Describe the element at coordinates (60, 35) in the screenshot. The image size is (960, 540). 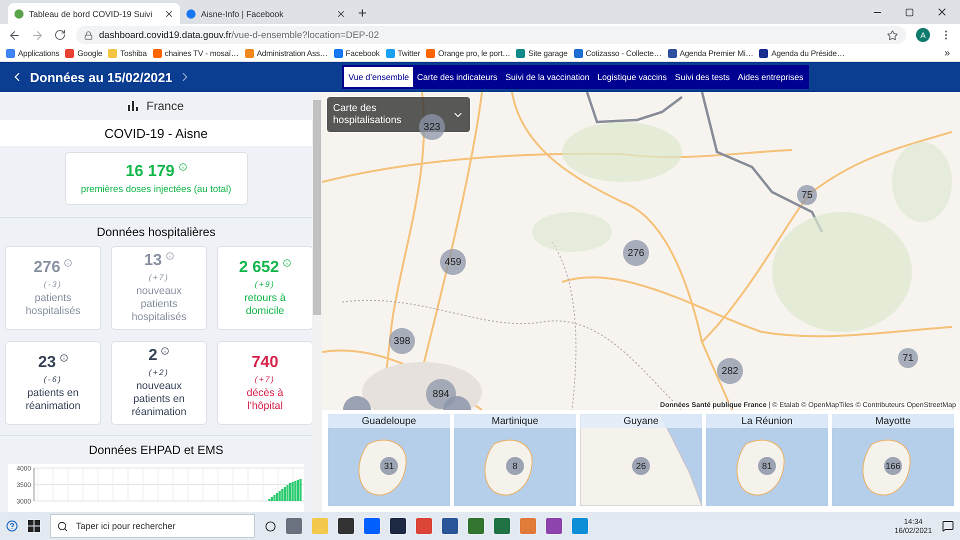
I see `reload-icon` at that location.